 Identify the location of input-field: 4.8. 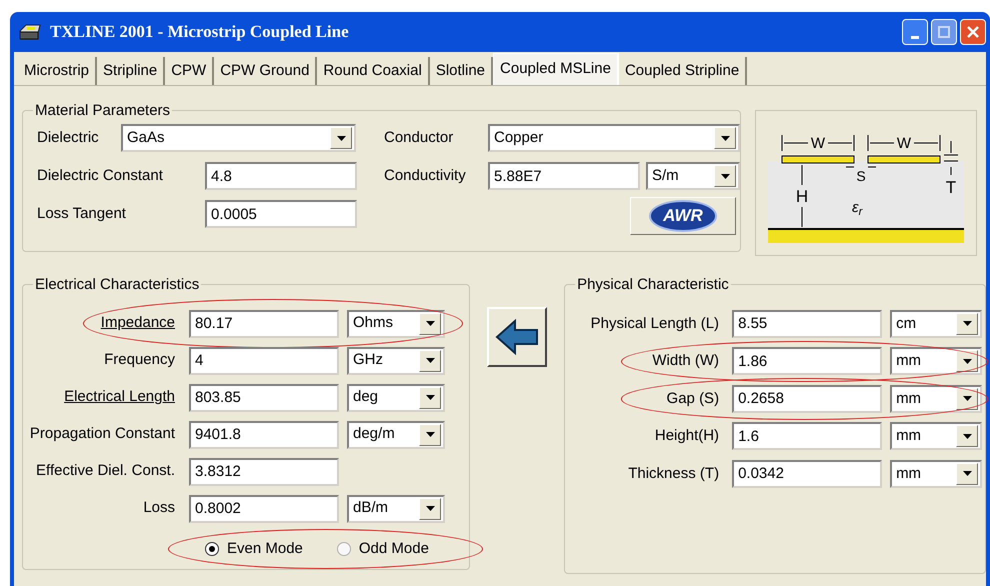
(281, 176).